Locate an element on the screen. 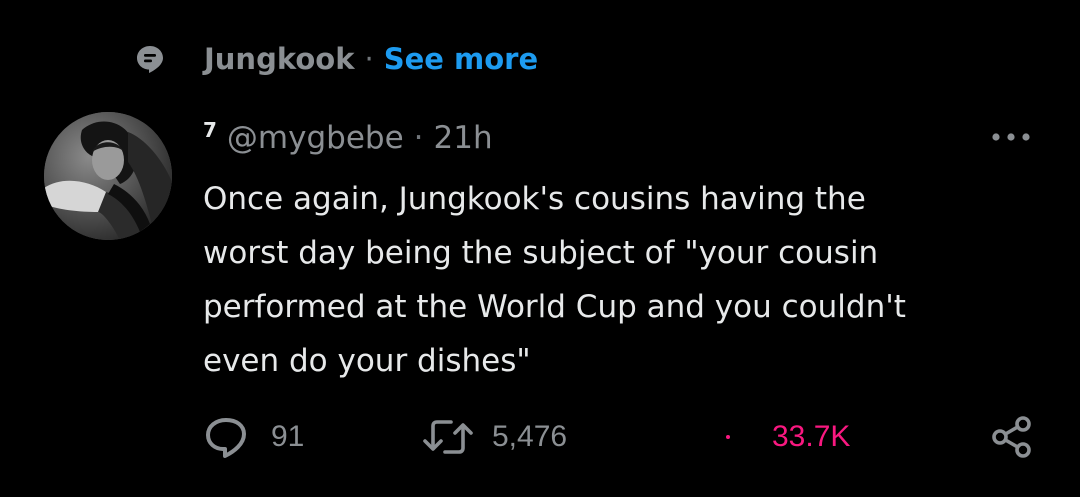 This screenshot has width=1080, height=497. reply-count: 91 is located at coordinates (288, 436).